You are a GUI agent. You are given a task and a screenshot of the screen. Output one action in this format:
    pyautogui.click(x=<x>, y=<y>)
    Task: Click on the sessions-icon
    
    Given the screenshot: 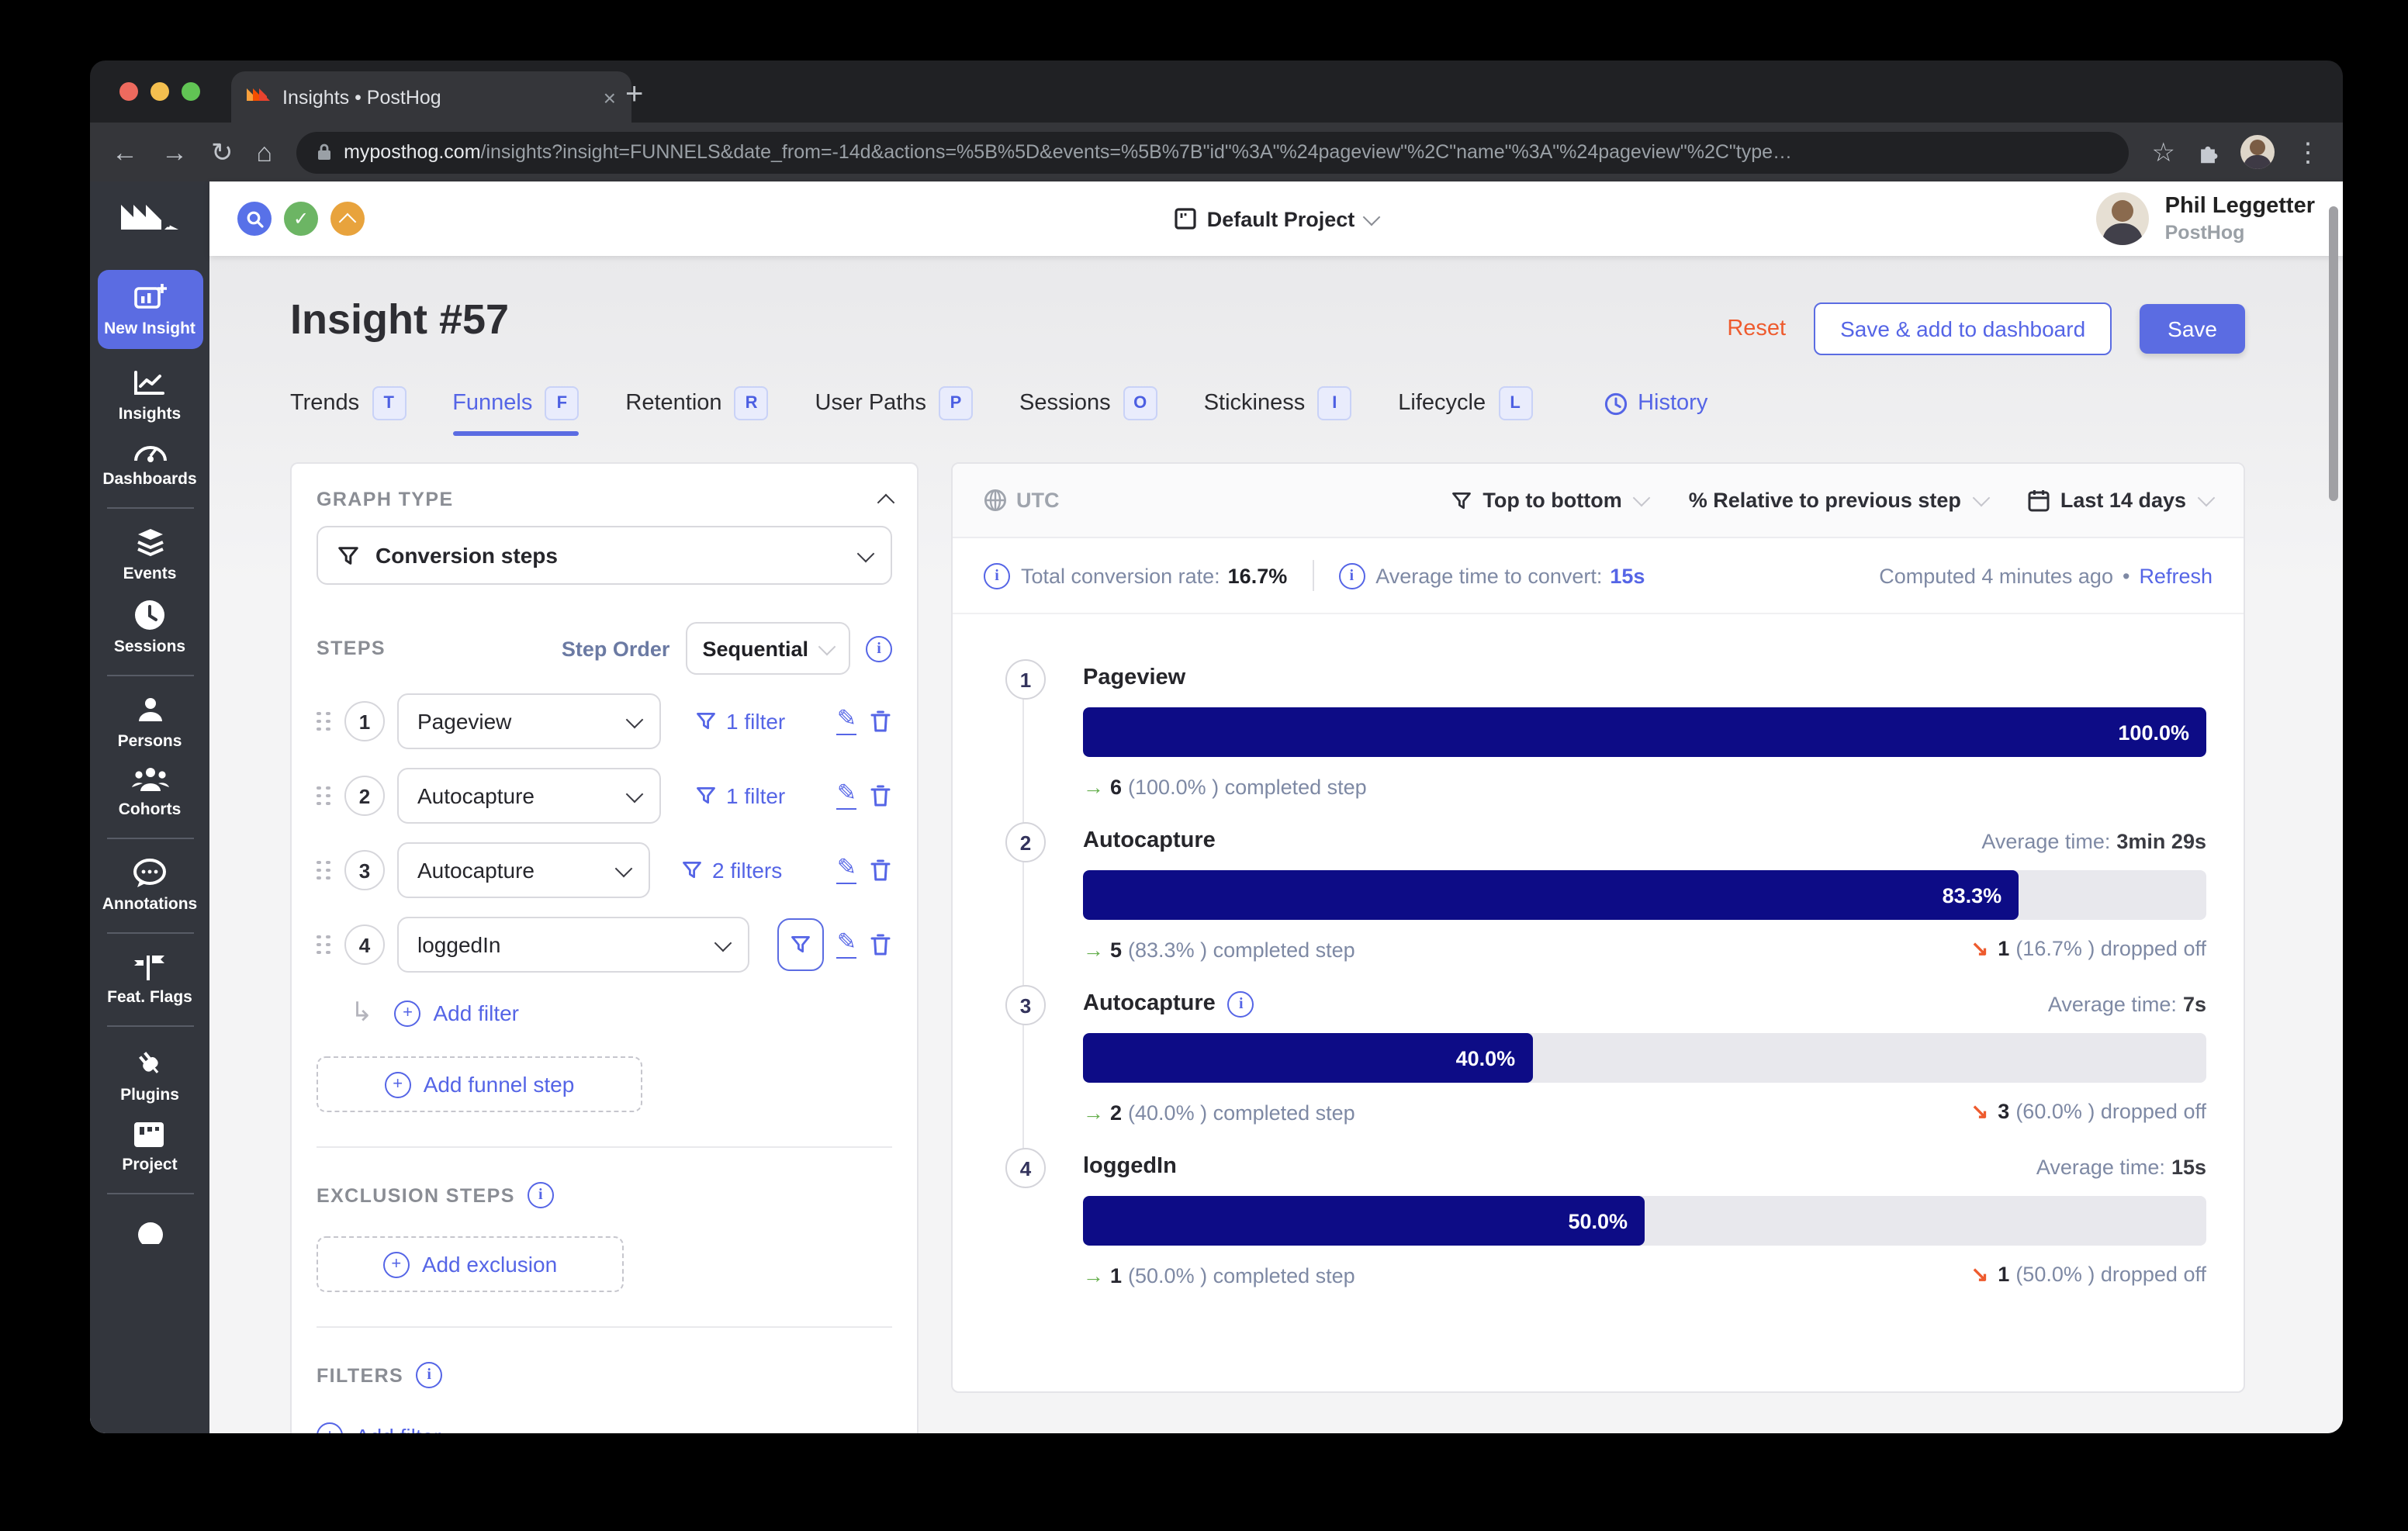 What is the action you would take?
    pyautogui.click(x=149, y=615)
    